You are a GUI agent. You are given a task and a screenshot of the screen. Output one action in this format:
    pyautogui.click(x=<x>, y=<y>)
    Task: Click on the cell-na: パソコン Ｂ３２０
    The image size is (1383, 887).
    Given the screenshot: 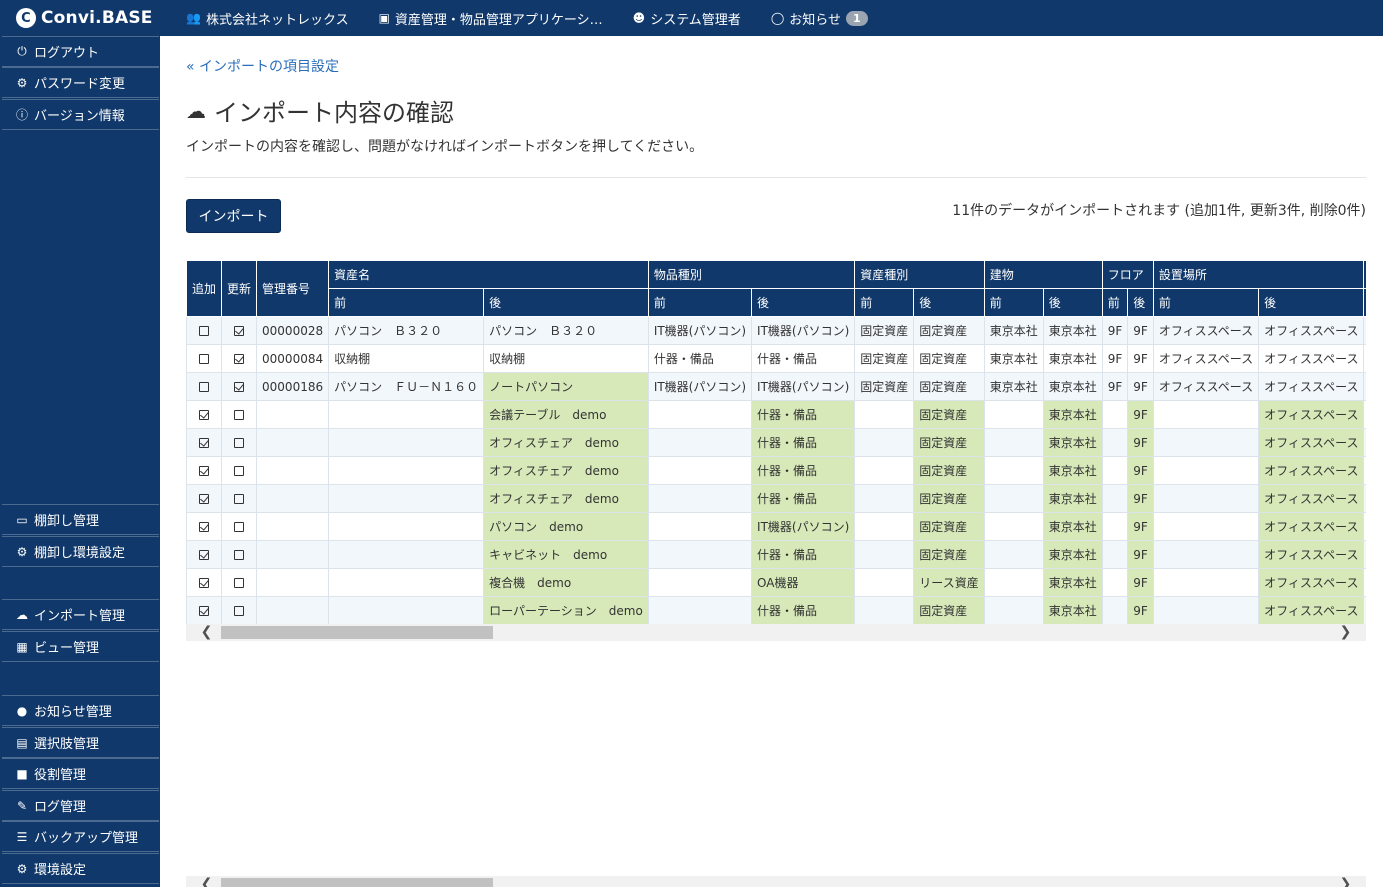 What is the action you would take?
    pyautogui.click(x=566, y=330)
    